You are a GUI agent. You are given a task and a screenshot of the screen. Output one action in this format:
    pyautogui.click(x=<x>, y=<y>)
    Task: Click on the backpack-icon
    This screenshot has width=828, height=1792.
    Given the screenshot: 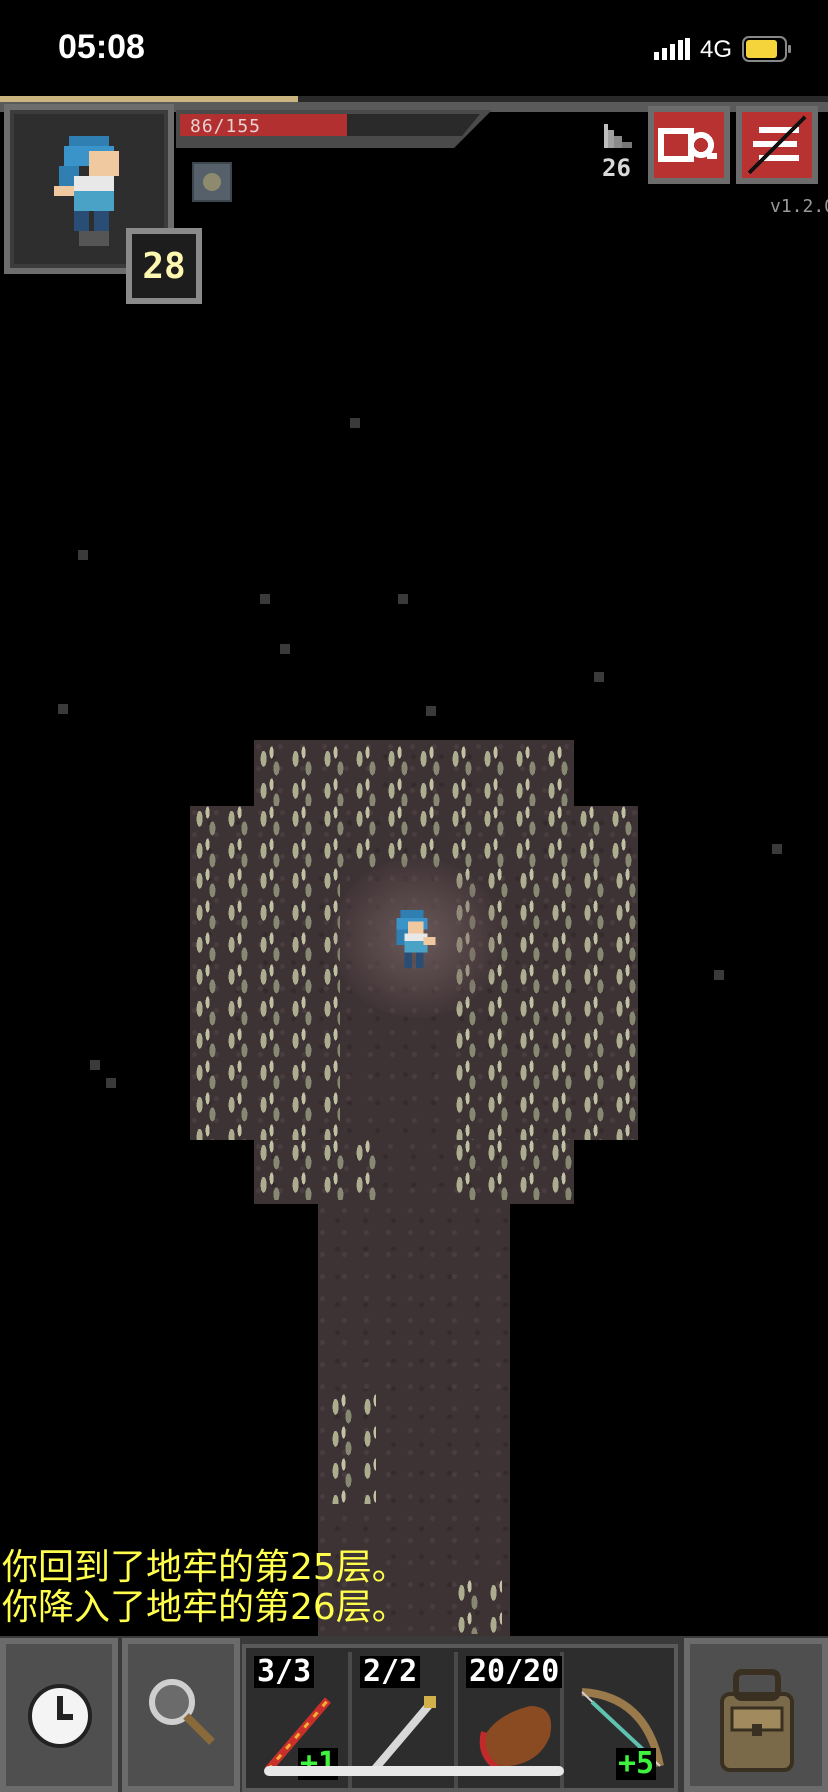 What is the action you would take?
    pyautogui.click(x=757, y=1720)
    